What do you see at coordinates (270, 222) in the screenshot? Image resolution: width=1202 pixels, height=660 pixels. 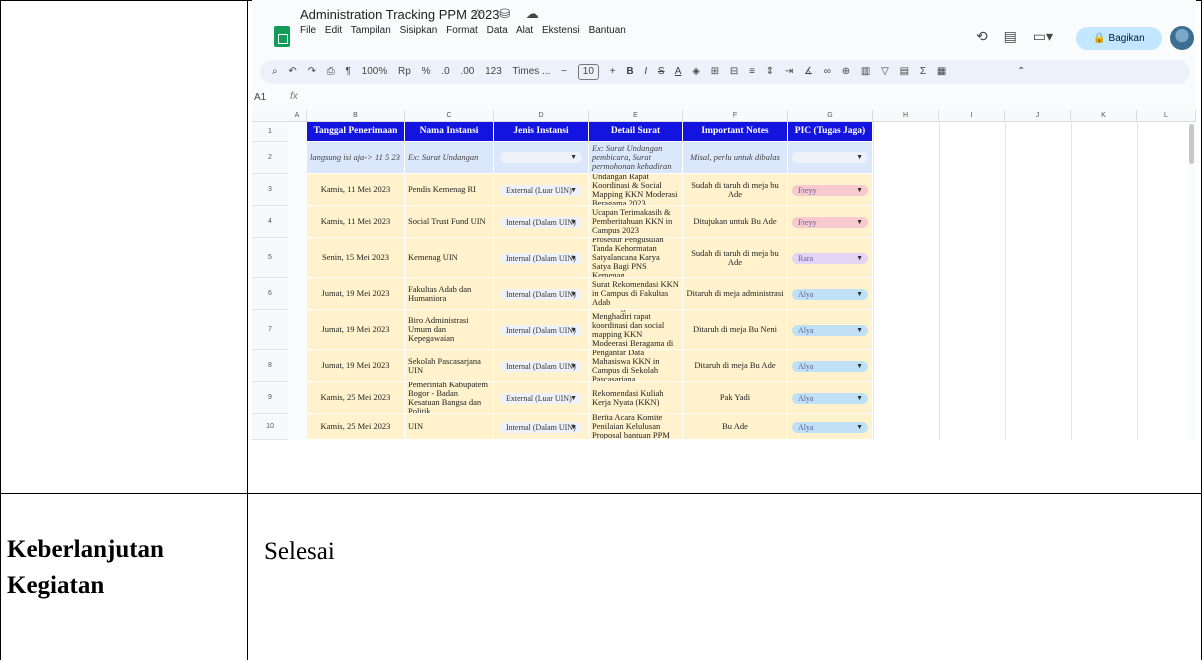 I see `row-header: 4` at bounding box center [270, 222].